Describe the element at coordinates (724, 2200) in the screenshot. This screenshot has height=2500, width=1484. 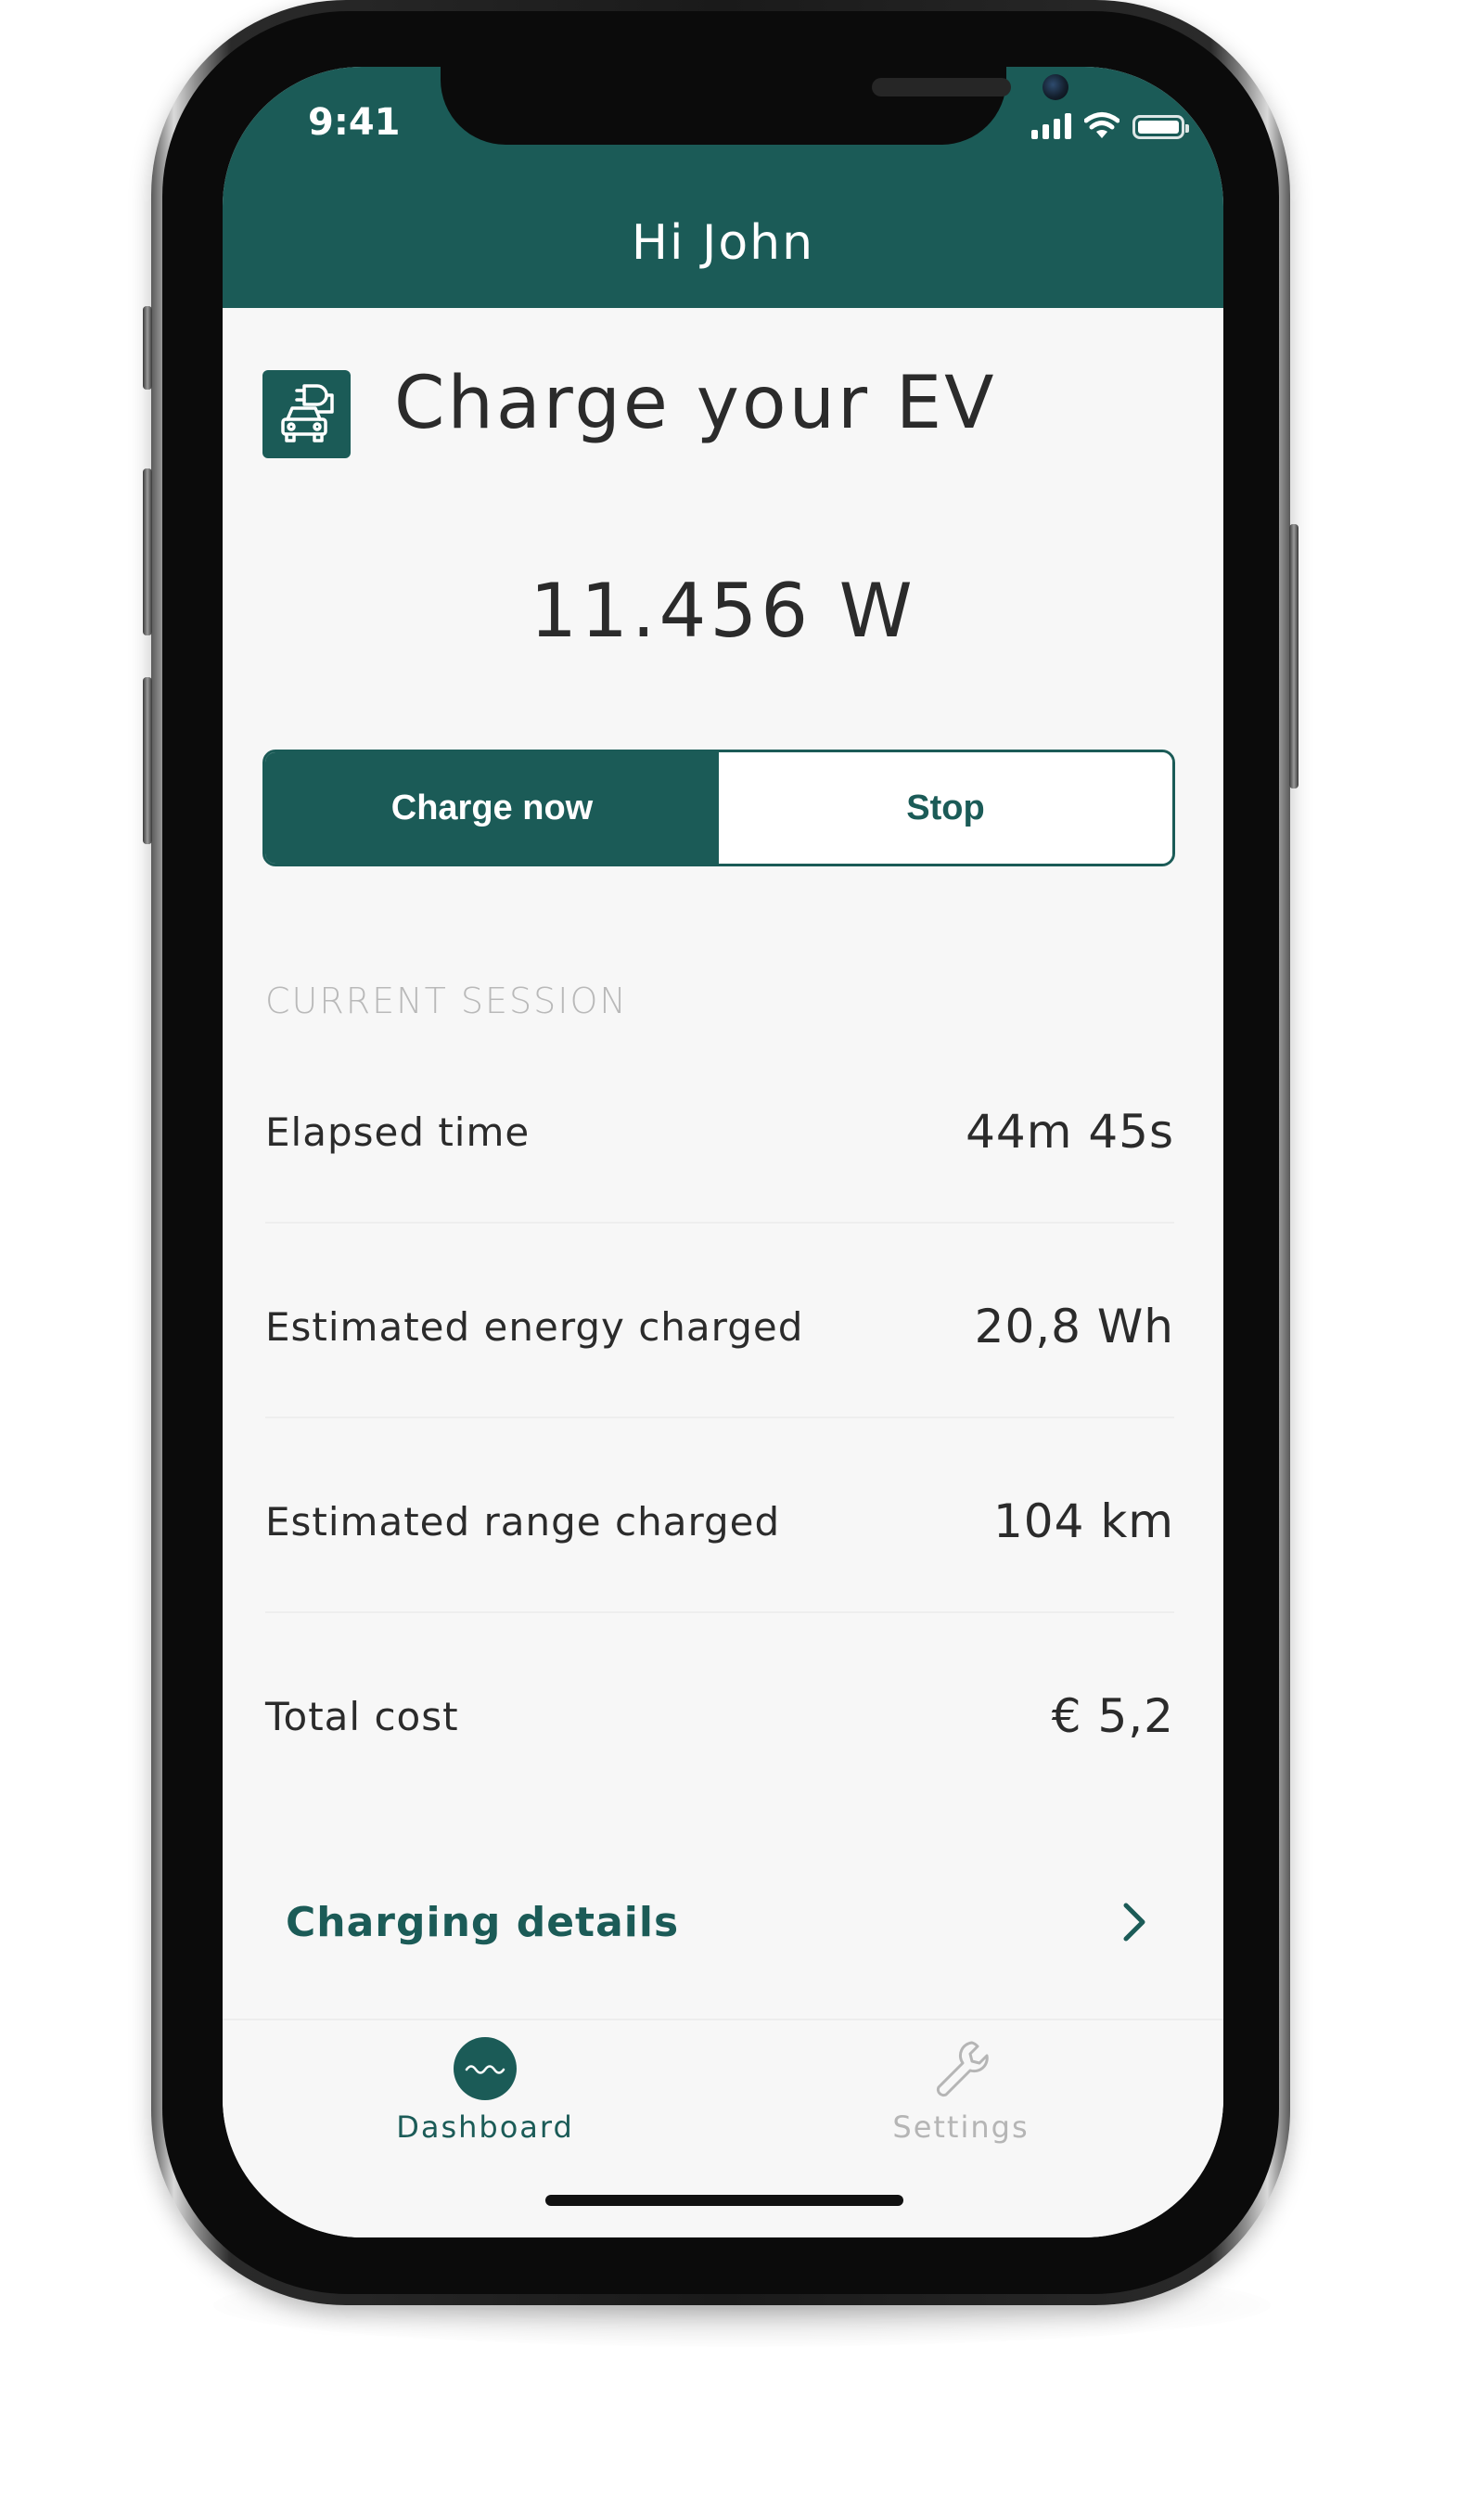
I see `home-indicator` at that location.